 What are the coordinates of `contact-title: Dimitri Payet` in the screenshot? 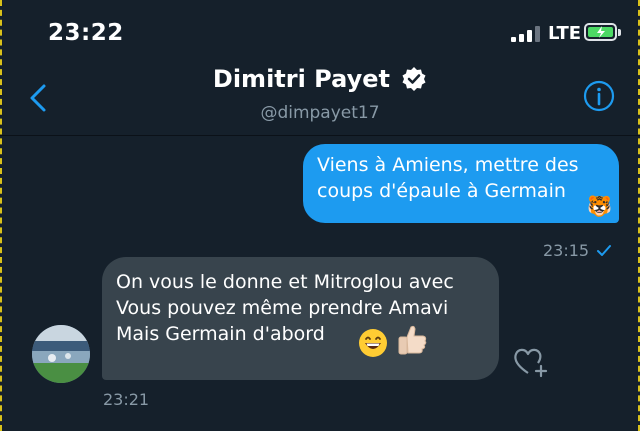 It's located at (320, 79).